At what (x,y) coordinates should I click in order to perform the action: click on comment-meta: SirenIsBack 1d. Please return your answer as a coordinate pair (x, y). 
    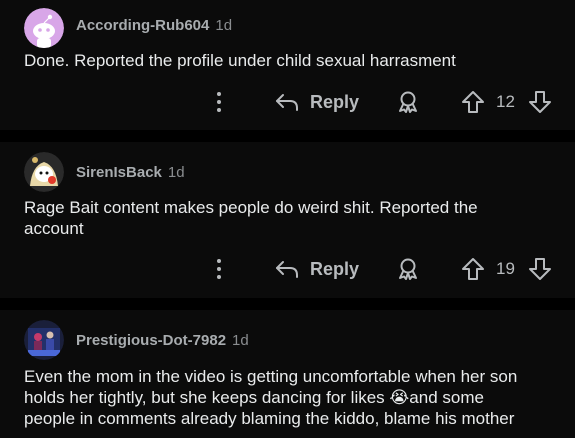
    Looking at the image, I should click on (130, 172).